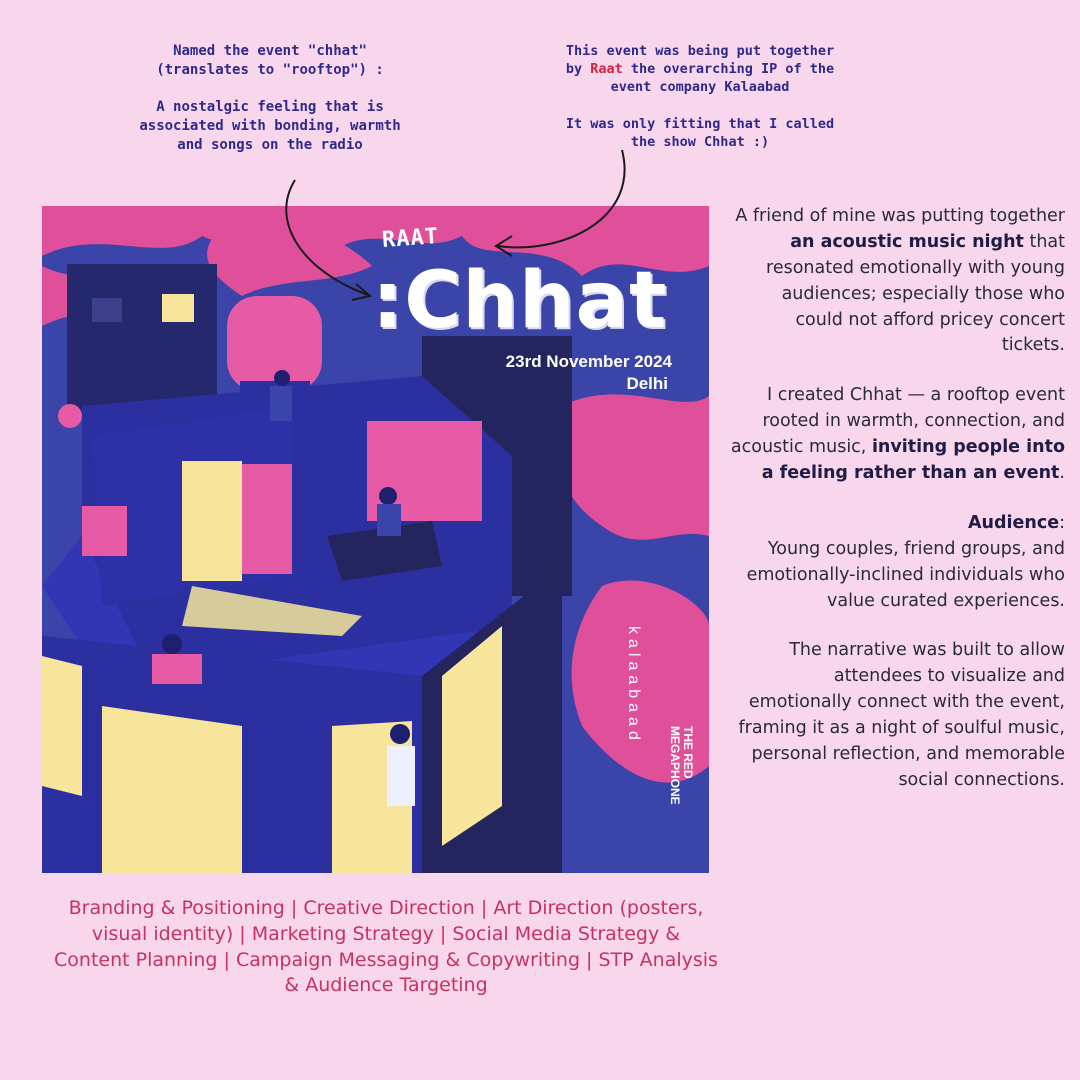 Image resolution: width=1080 pixels, height=1080 pixels. Describe the element at coordinates (700, 87) in the screenshot. I see `annotation-line: event company Kalaabad` at that location.